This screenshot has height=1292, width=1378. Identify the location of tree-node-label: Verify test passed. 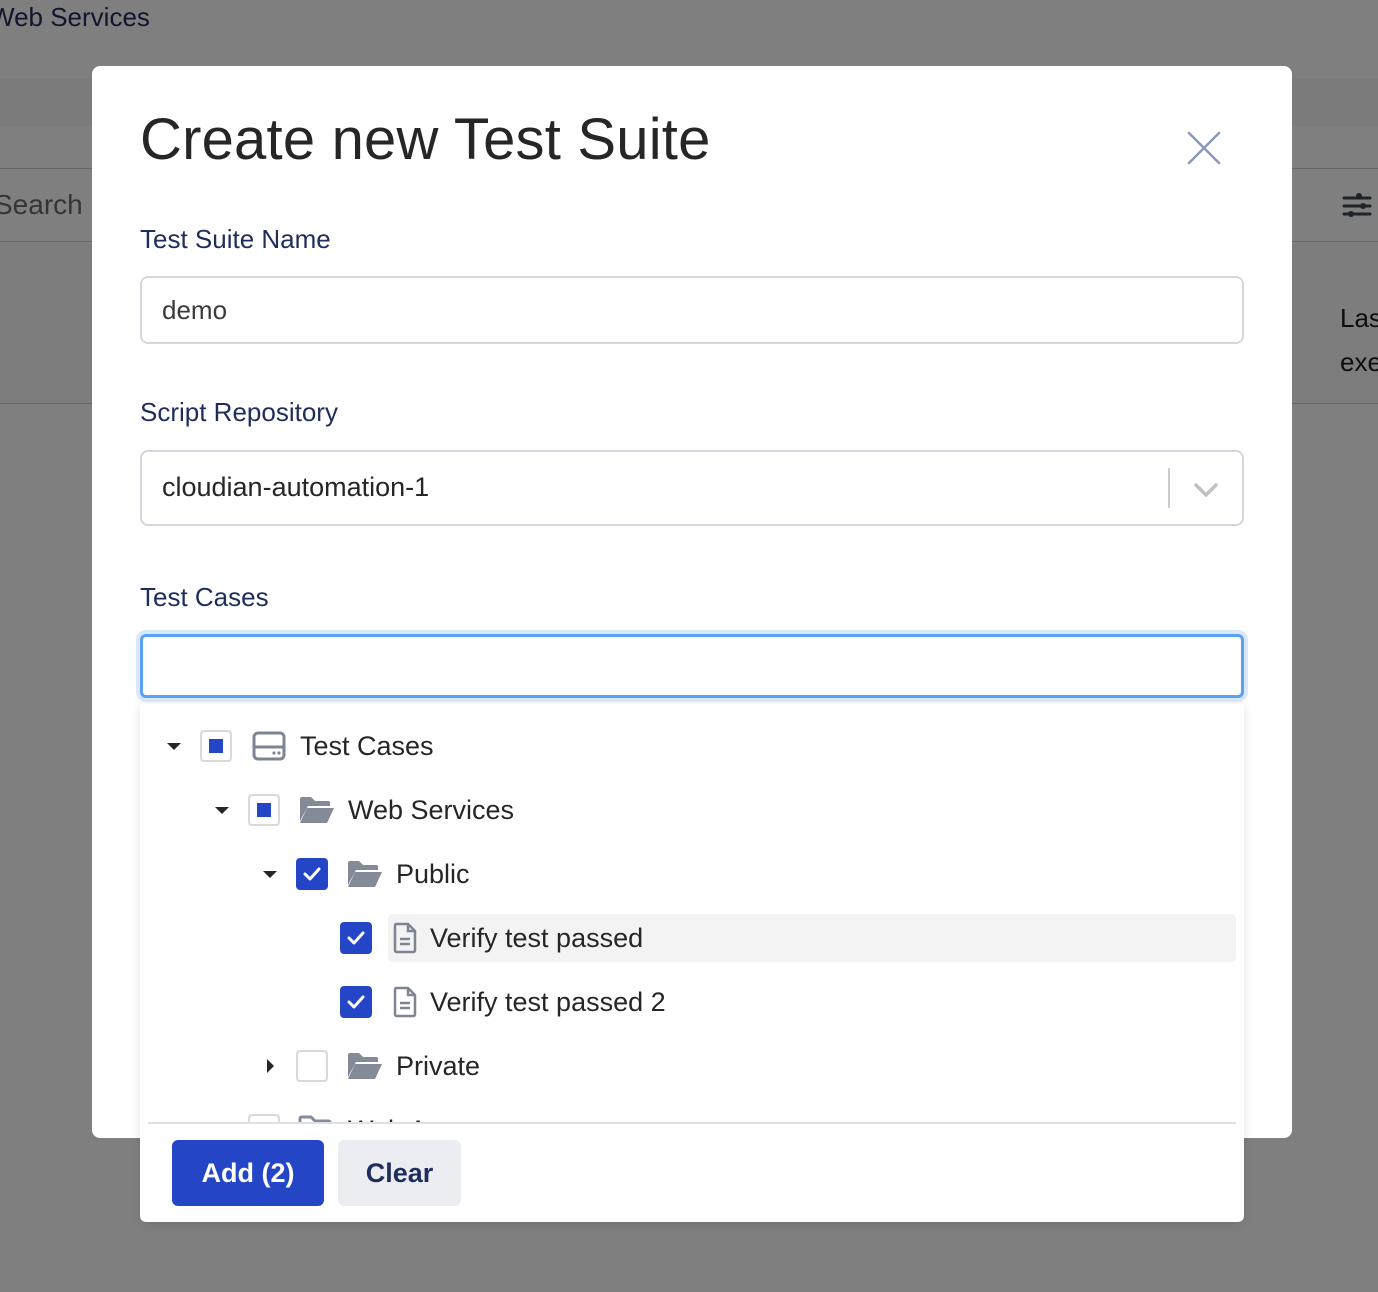
(537, 937).